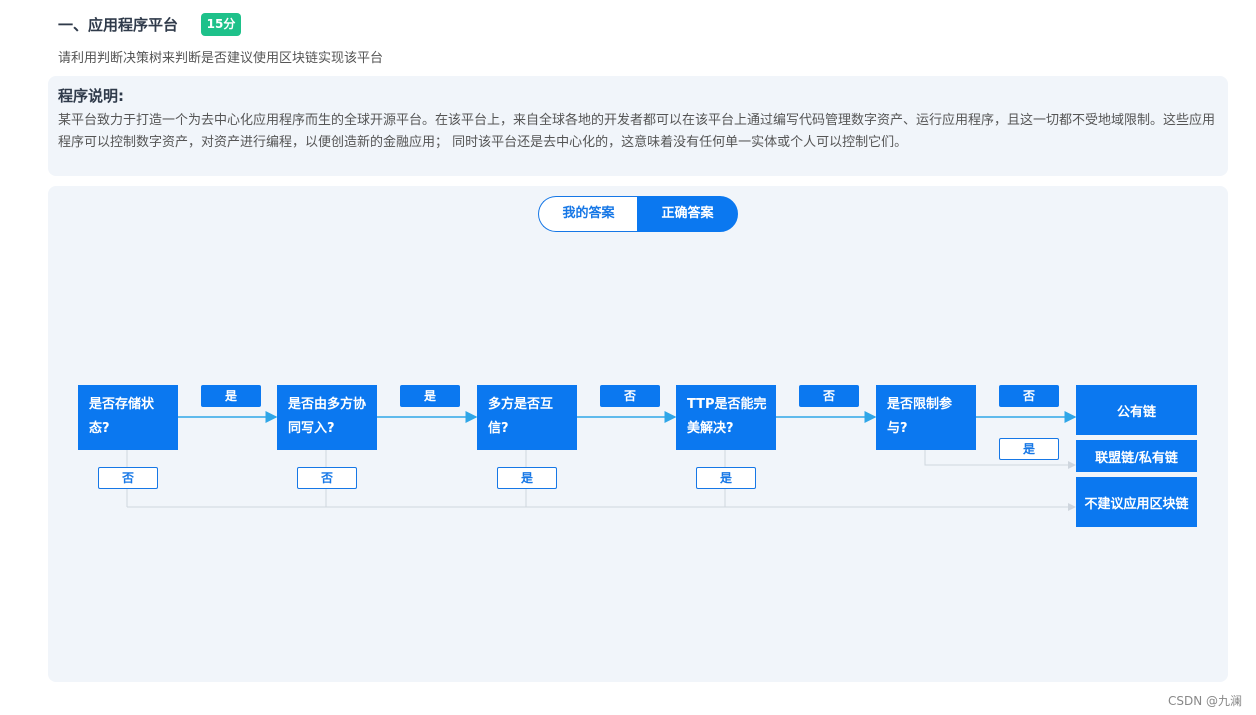 The image size is (1256, 715). I want to click on score-badge: 15分, so click(221, 24).